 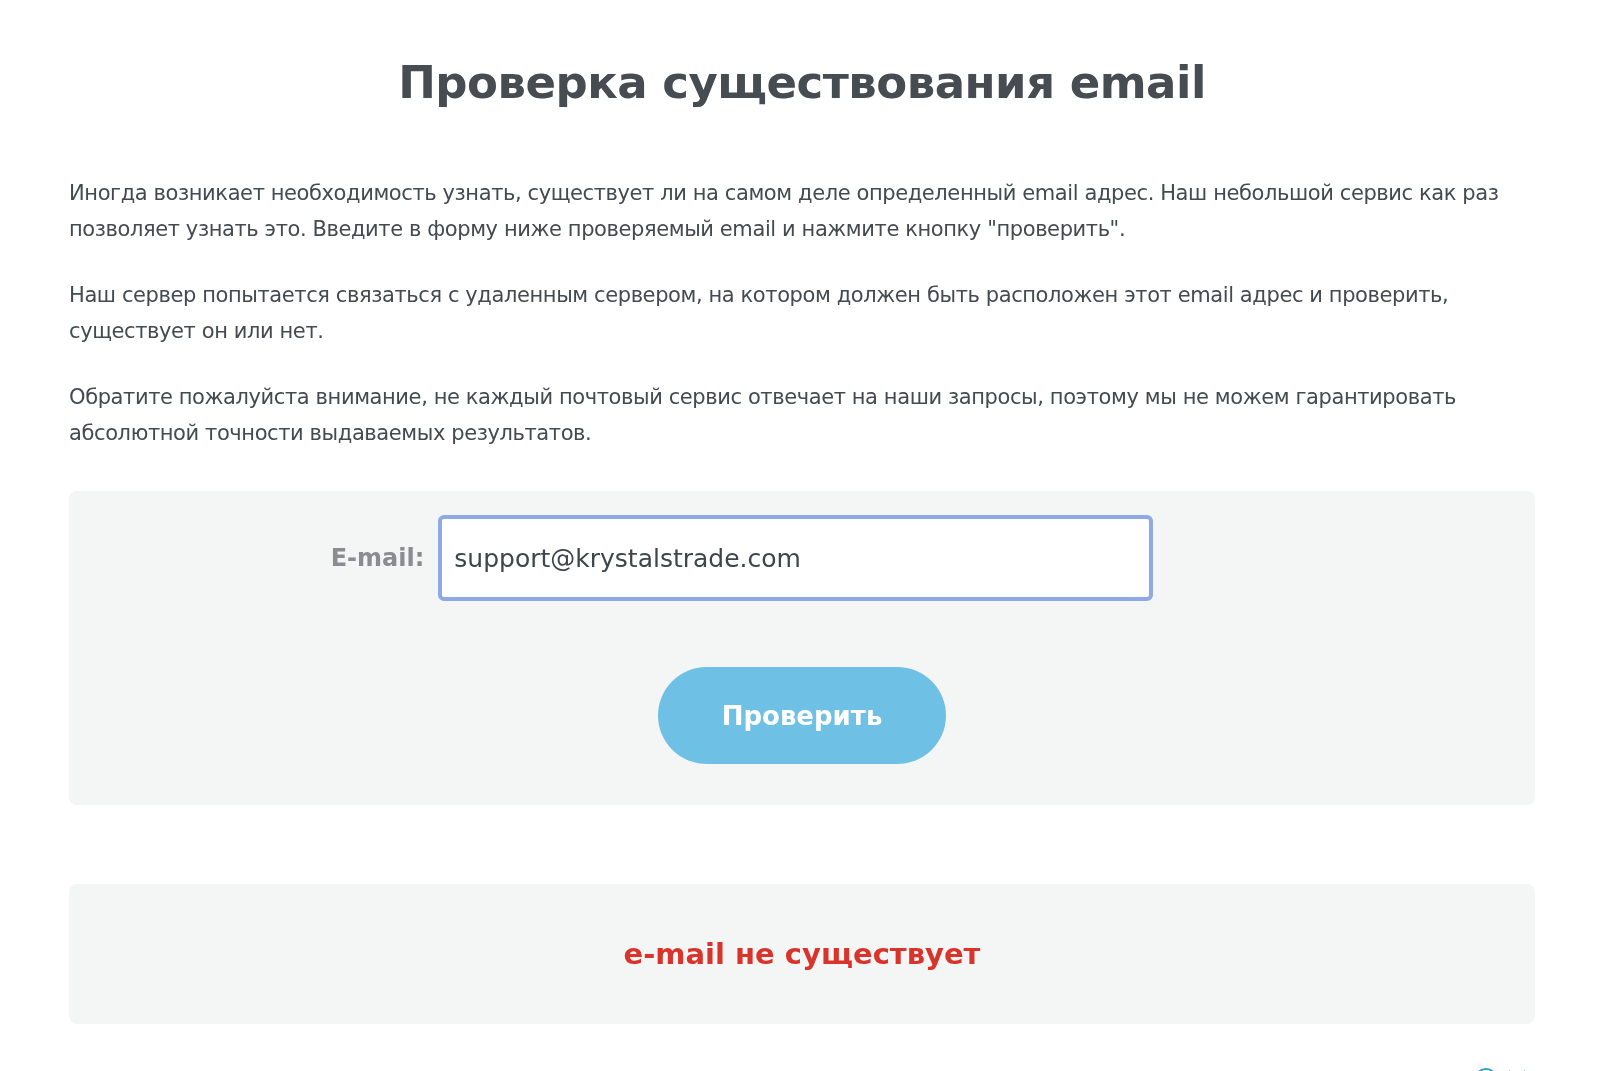 I want to click on paragraph: Обратите пожалуйста внимание, не каждый почтовый сервис отвечает на наши запросы, поэтому мы не можем гарантировать абсолютной точности выдаваемых результатов., so click(x=763, y=415).